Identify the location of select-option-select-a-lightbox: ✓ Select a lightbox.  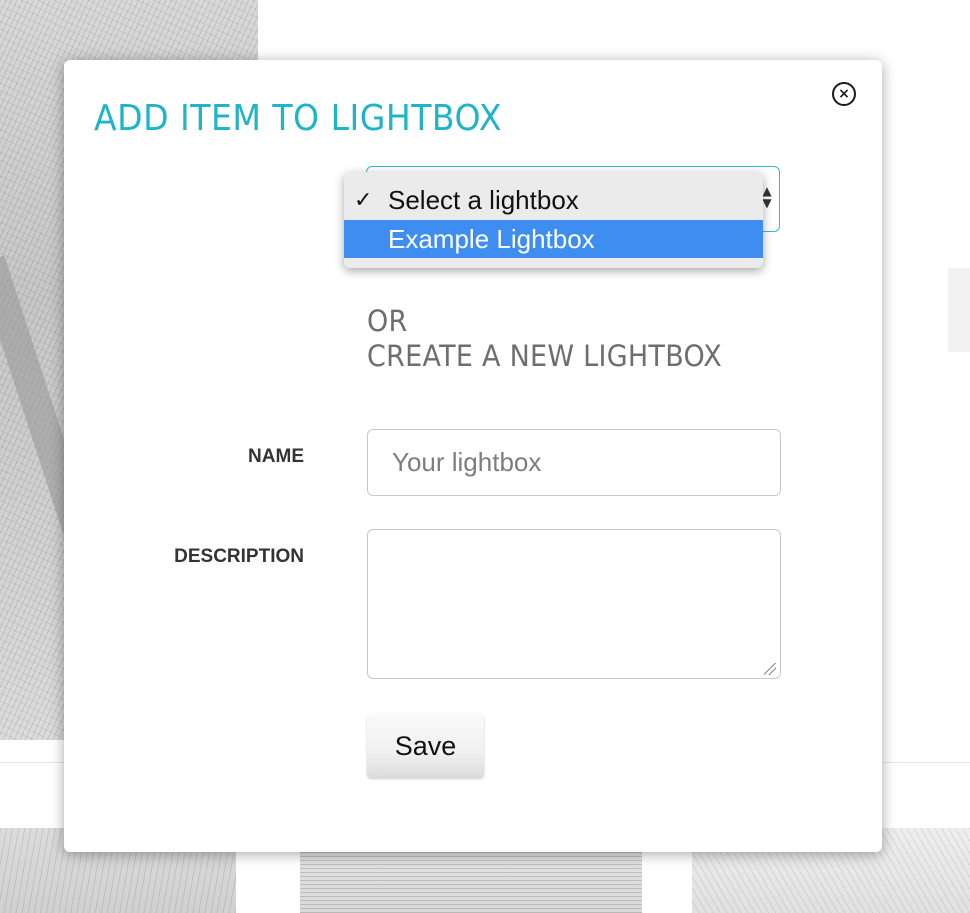
(553, 200).